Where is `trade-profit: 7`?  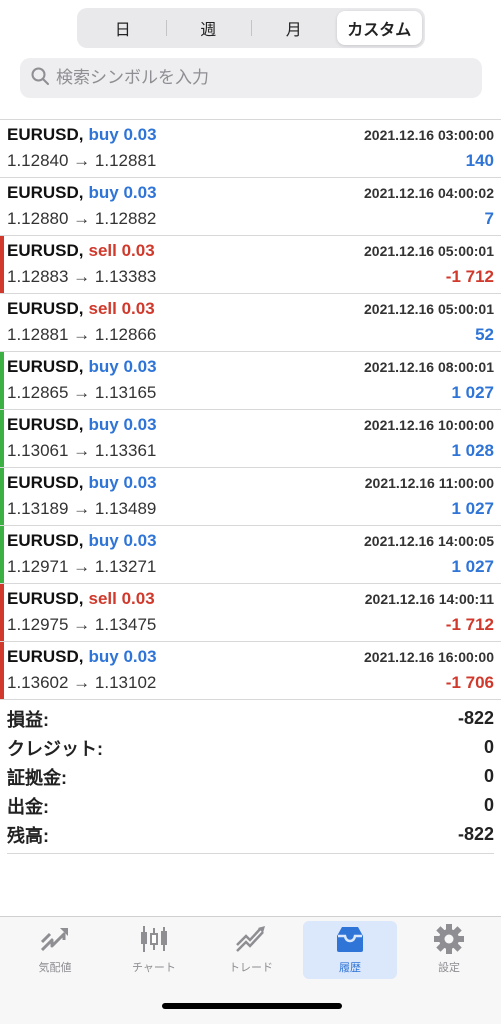
trade-profit: 7 is located at coordinates (489, 218).